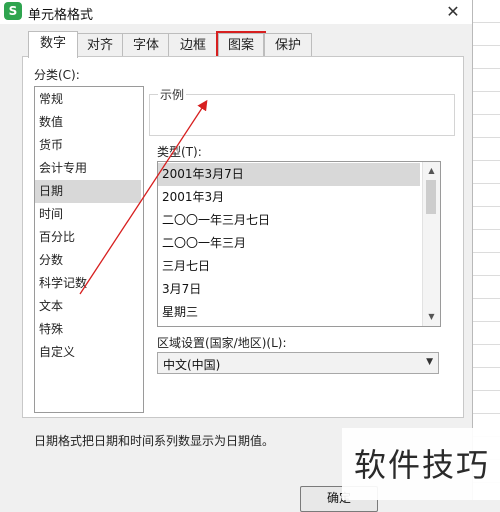 This screenshot has height=512, width=500. What do you see at coordinates (289, 174) in the screenshot?
I see `type-item-selected: 2001年3月7日` at bounding box center [289, 174].